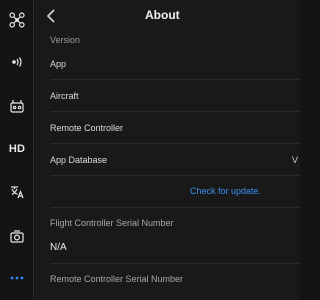 This screenshot has width=320, height=300. Describe the element at coordinates (17, 106) in the screenshot. I see `remote-controller-icon` at that location.